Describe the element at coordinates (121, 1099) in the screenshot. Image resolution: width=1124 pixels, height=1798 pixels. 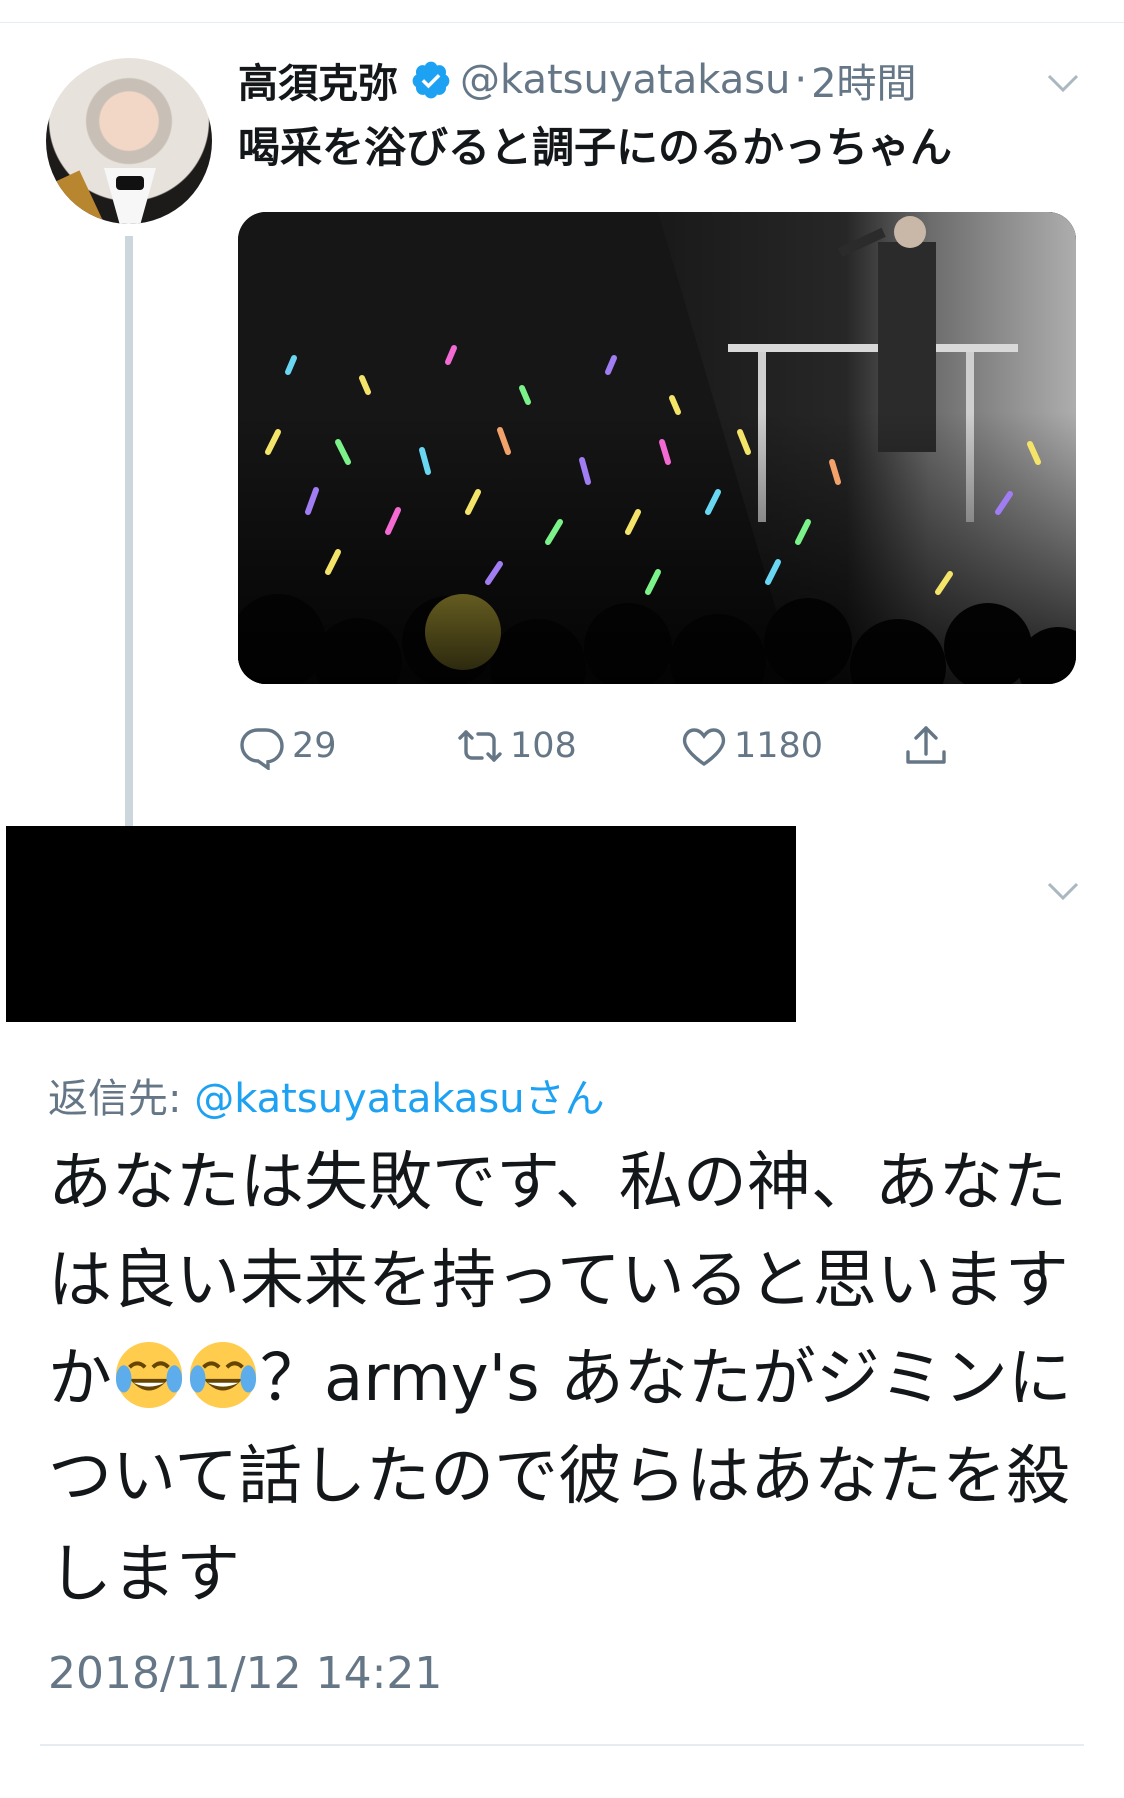
I see `replying-prefix: 返信先:` at that location.